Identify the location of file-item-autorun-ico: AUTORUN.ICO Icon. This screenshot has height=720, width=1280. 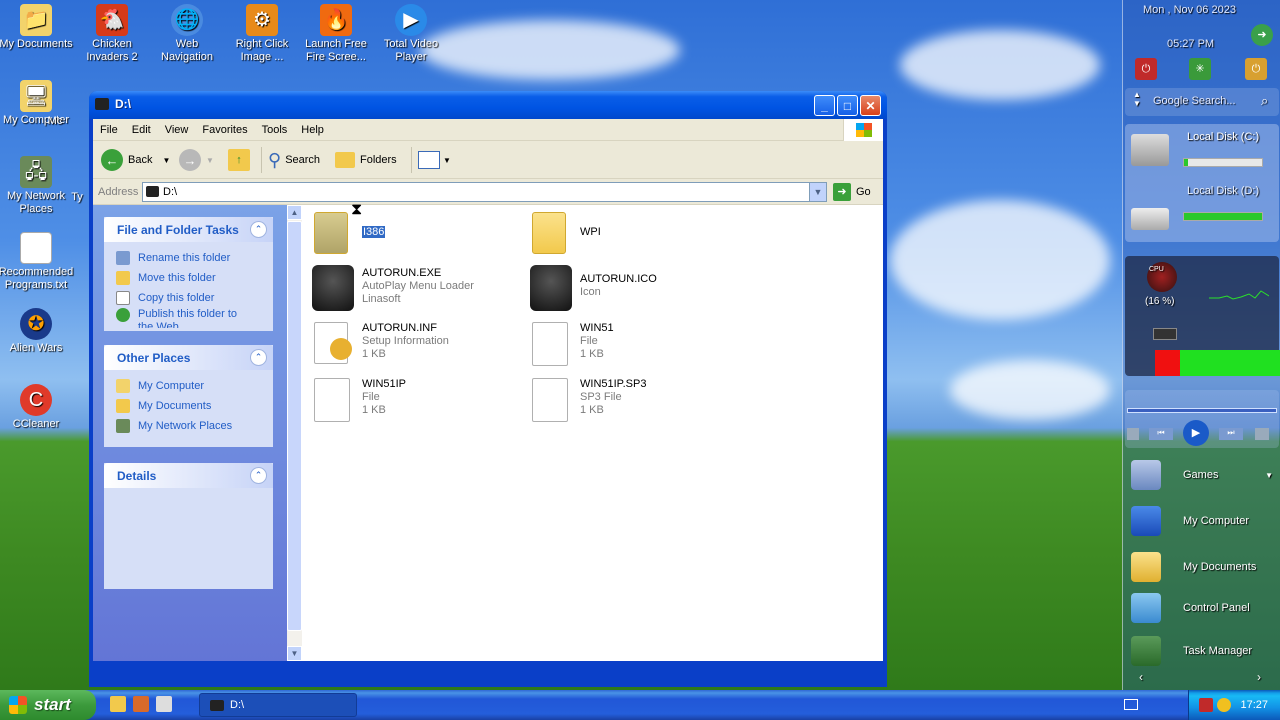
(635, 290).